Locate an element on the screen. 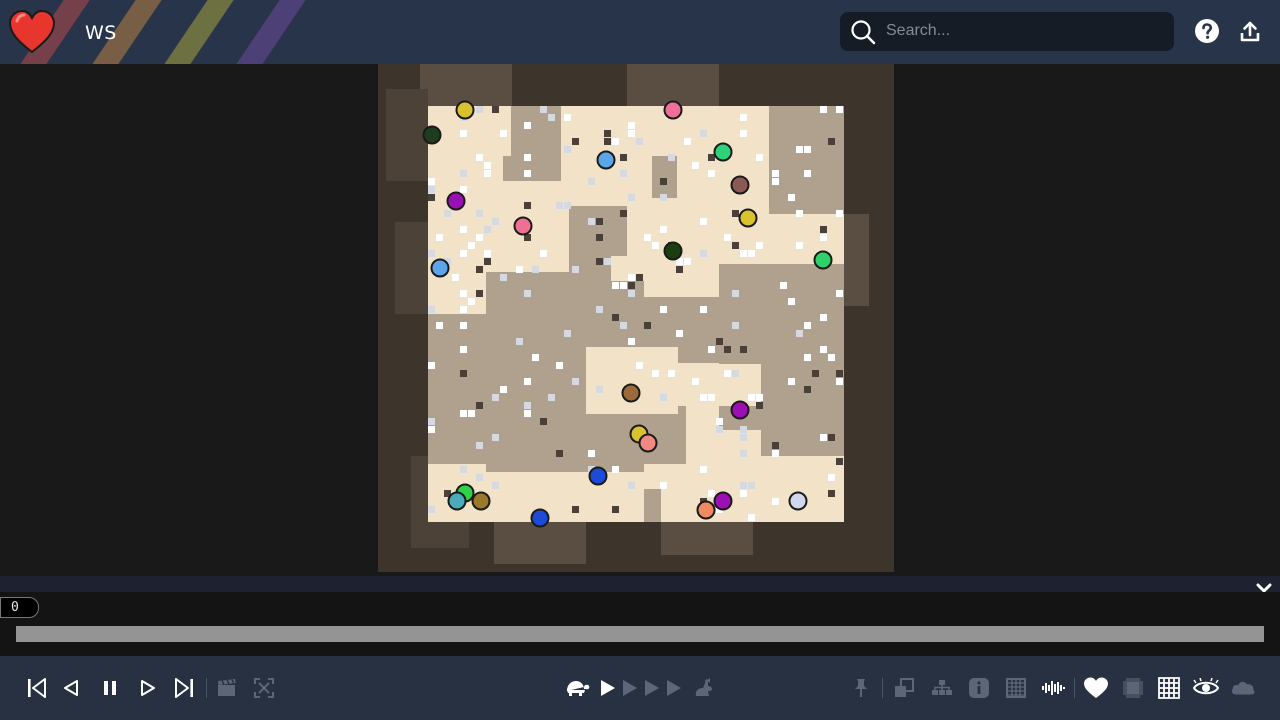 This screenshot has height=720, width=1280. turtle-slow-icon is located at coordinates (577, 688).